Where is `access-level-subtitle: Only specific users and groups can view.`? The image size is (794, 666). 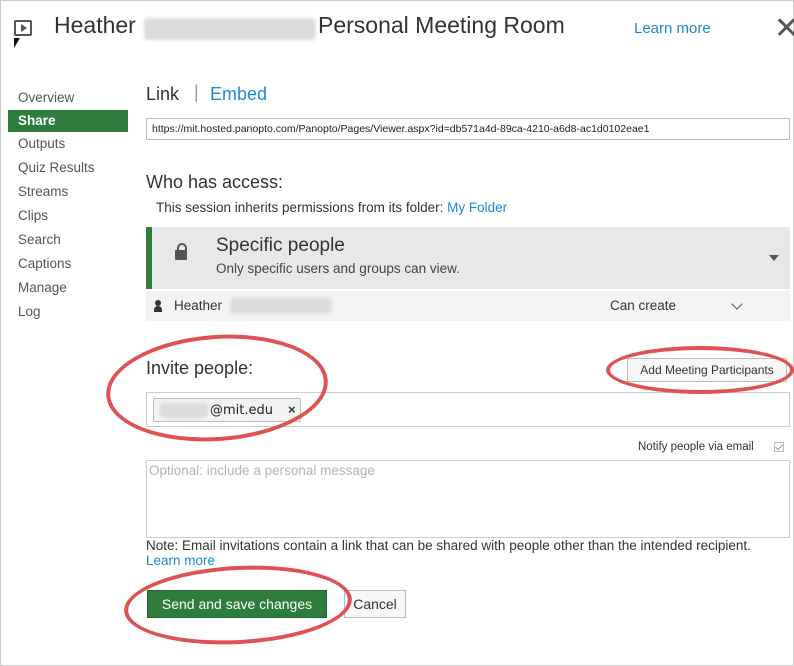
access-level-subtitle: Only specific users and groups can view. is located at coordinates (338, 268).